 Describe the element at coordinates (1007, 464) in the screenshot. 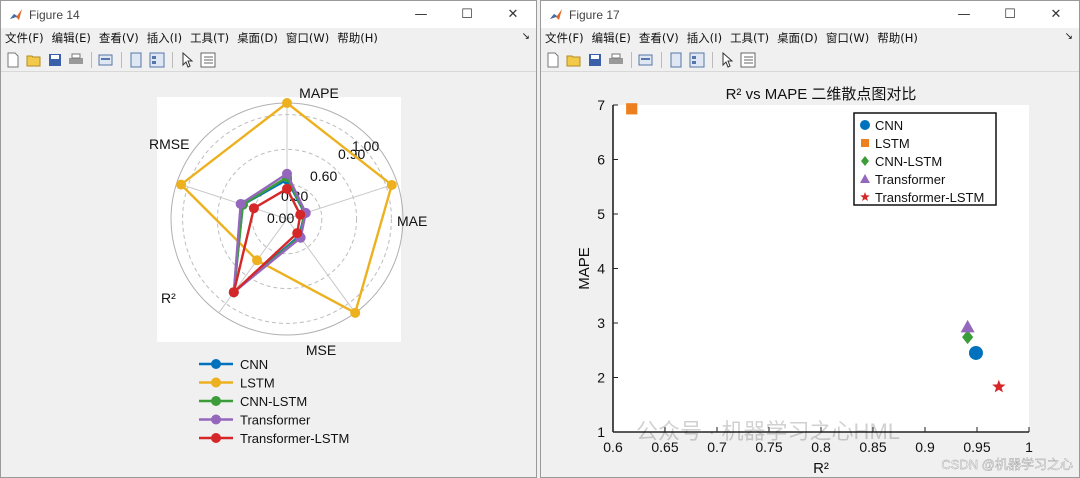

I see `footer-credit: CSDN @机器学习之心` at that location.